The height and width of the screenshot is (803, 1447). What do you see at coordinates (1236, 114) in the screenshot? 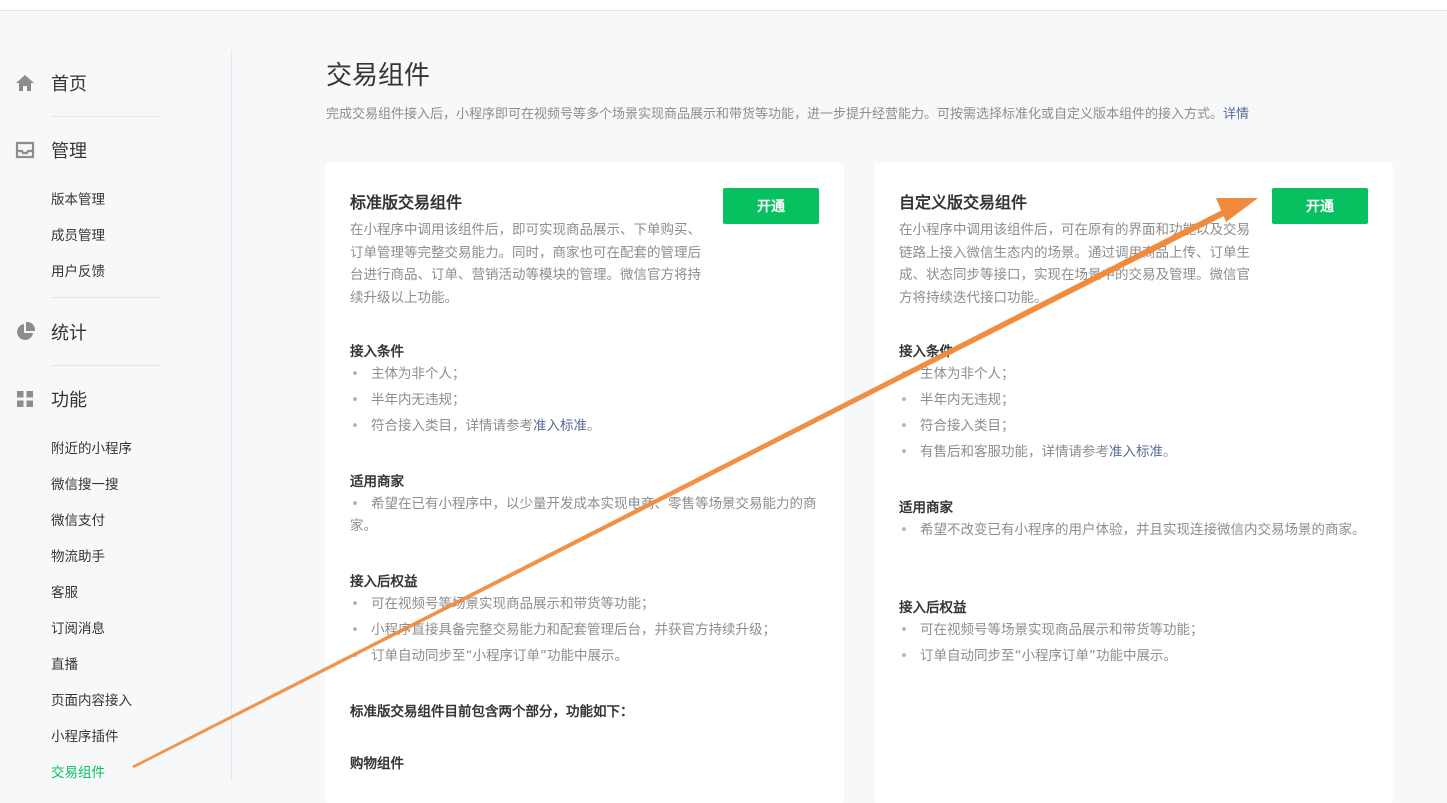
I see `details-link: 详情` at bounding box center [1236, 114].